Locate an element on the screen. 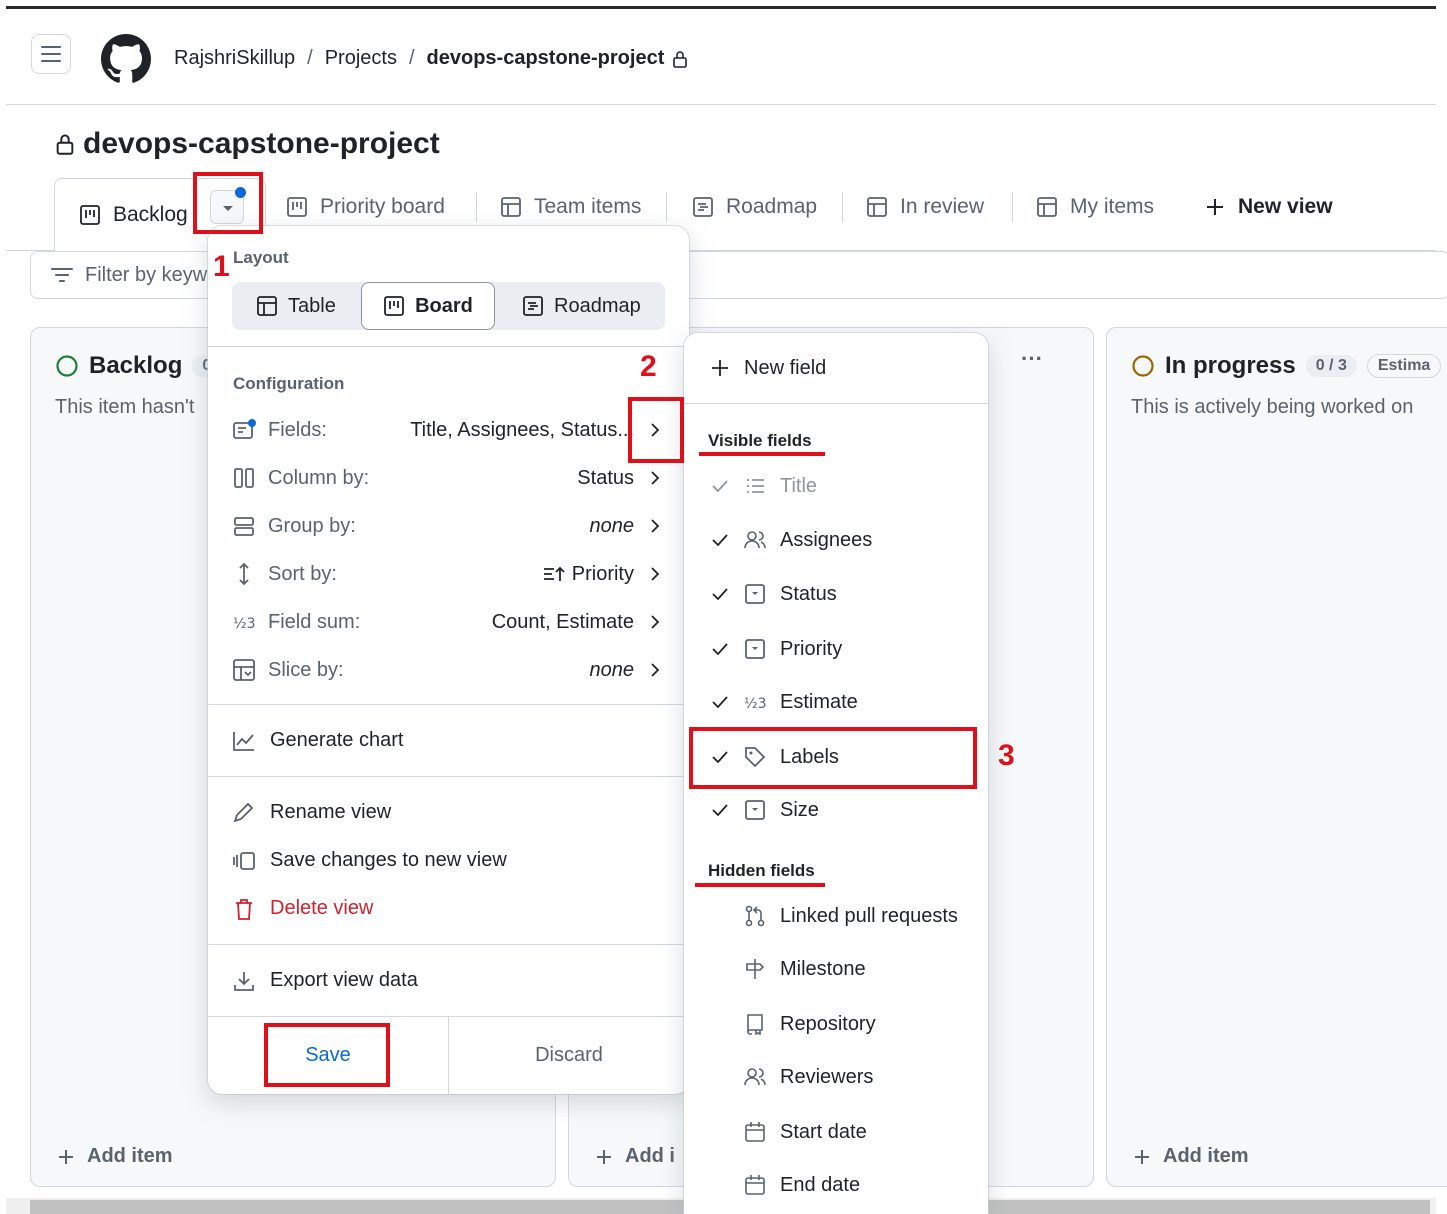 The image size is (1447, 1214). columns-icon is located at coordinates (244, 478).